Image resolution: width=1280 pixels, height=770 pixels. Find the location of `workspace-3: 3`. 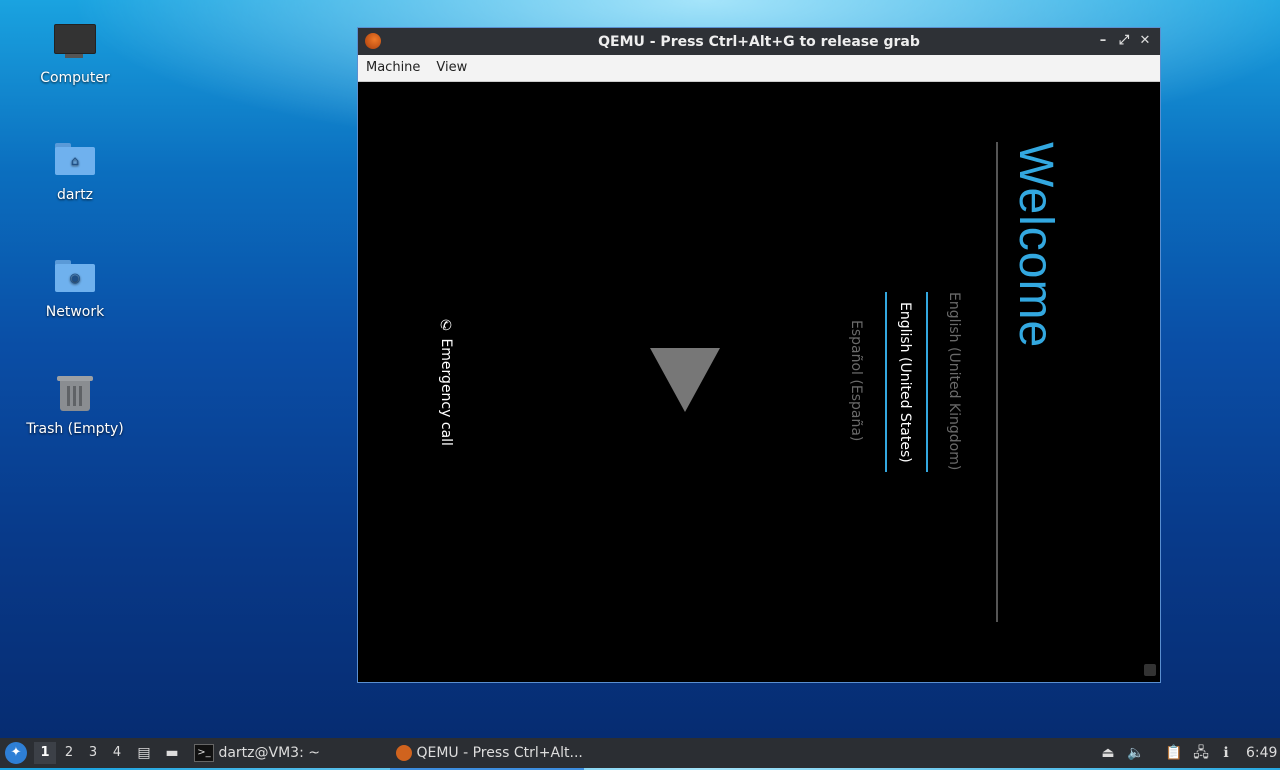

workspace-3: 3 is located at coordinates (93, 753).